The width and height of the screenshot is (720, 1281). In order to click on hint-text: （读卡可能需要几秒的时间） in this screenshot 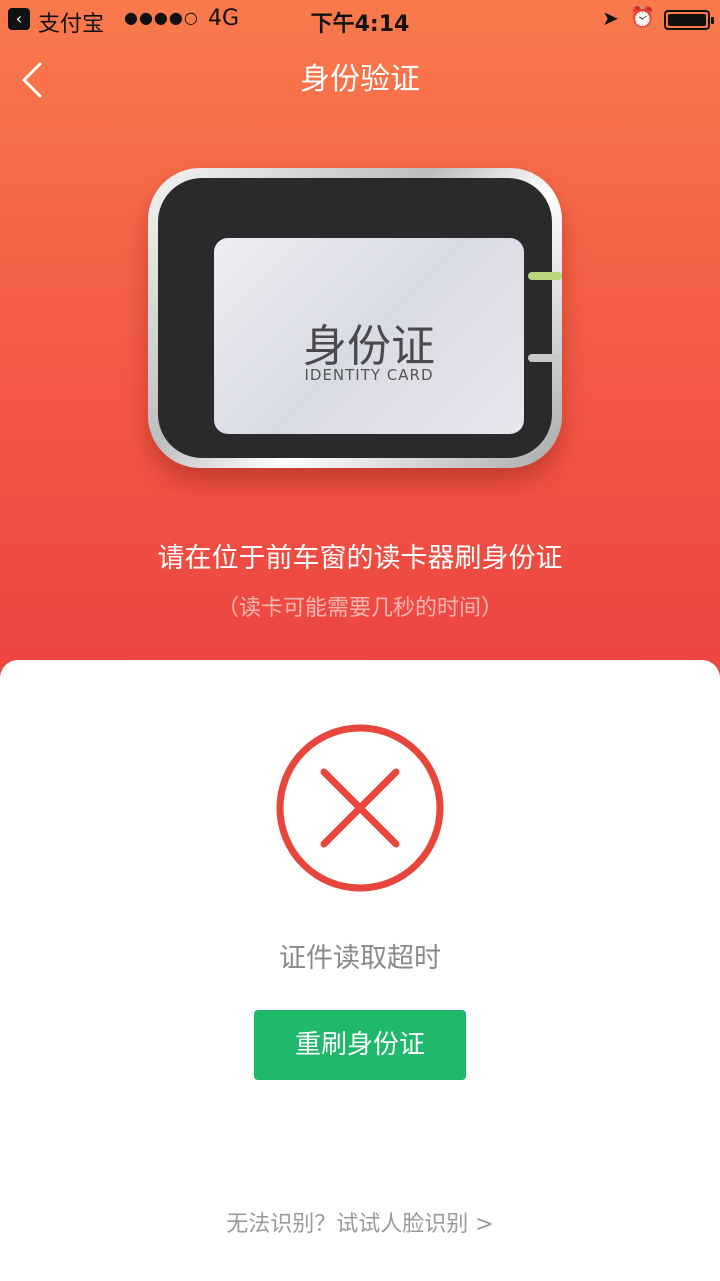, I will do `click(359, 608)`.